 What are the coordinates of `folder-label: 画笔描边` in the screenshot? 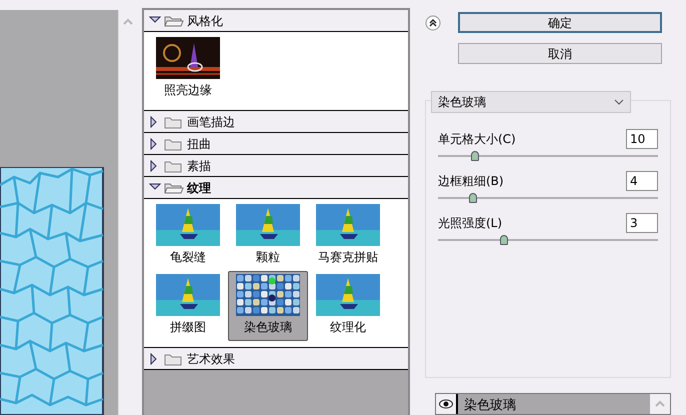 It's located at (211, 122).